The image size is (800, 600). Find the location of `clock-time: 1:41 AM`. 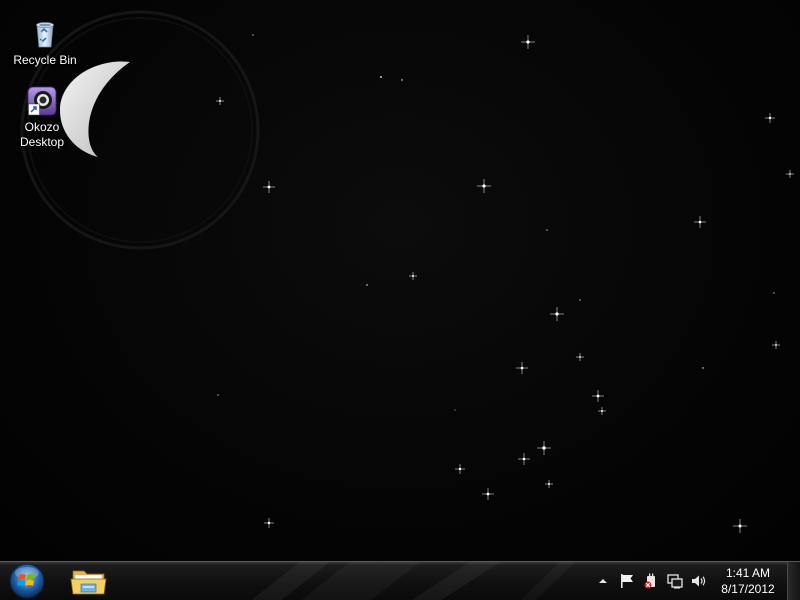

clock-time: 1:41 AM is located at coordinates (748, 573).